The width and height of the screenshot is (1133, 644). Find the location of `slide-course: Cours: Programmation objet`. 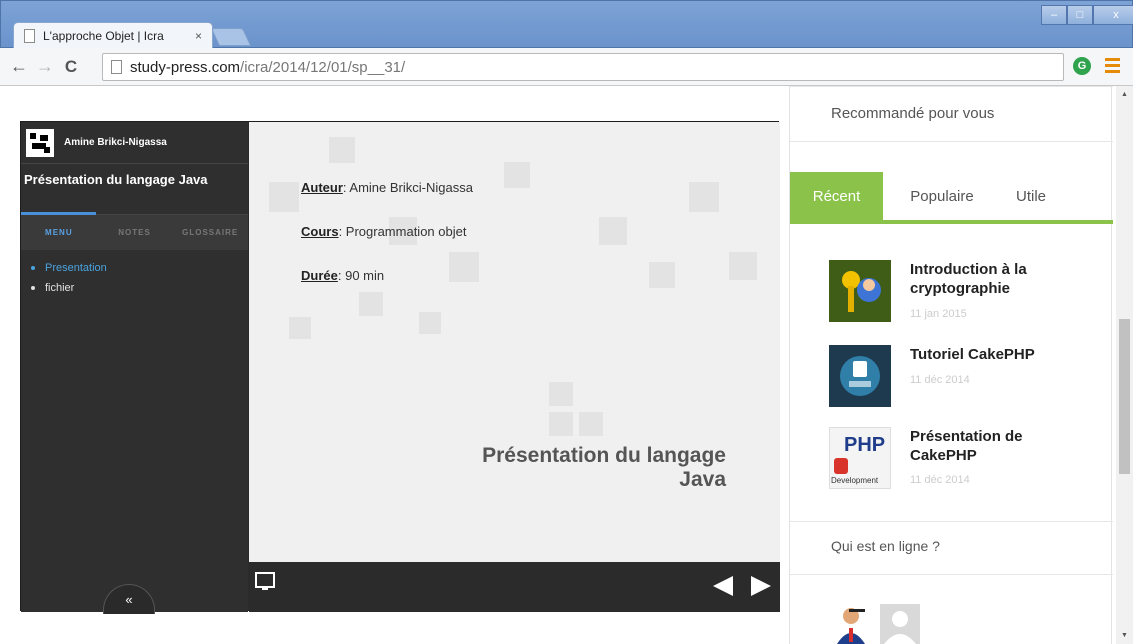

slide-course: Cours: Programmation objet is located at coordinates (384, 231).